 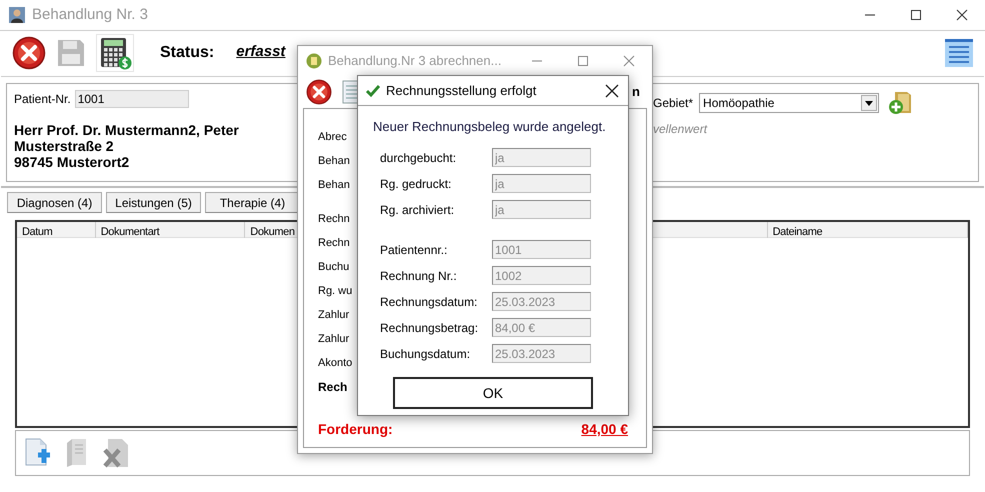 What do you see at coordinates (187, 52) in the screenshot?
I see `status-label: Status:` at bounding box center [187, 52].